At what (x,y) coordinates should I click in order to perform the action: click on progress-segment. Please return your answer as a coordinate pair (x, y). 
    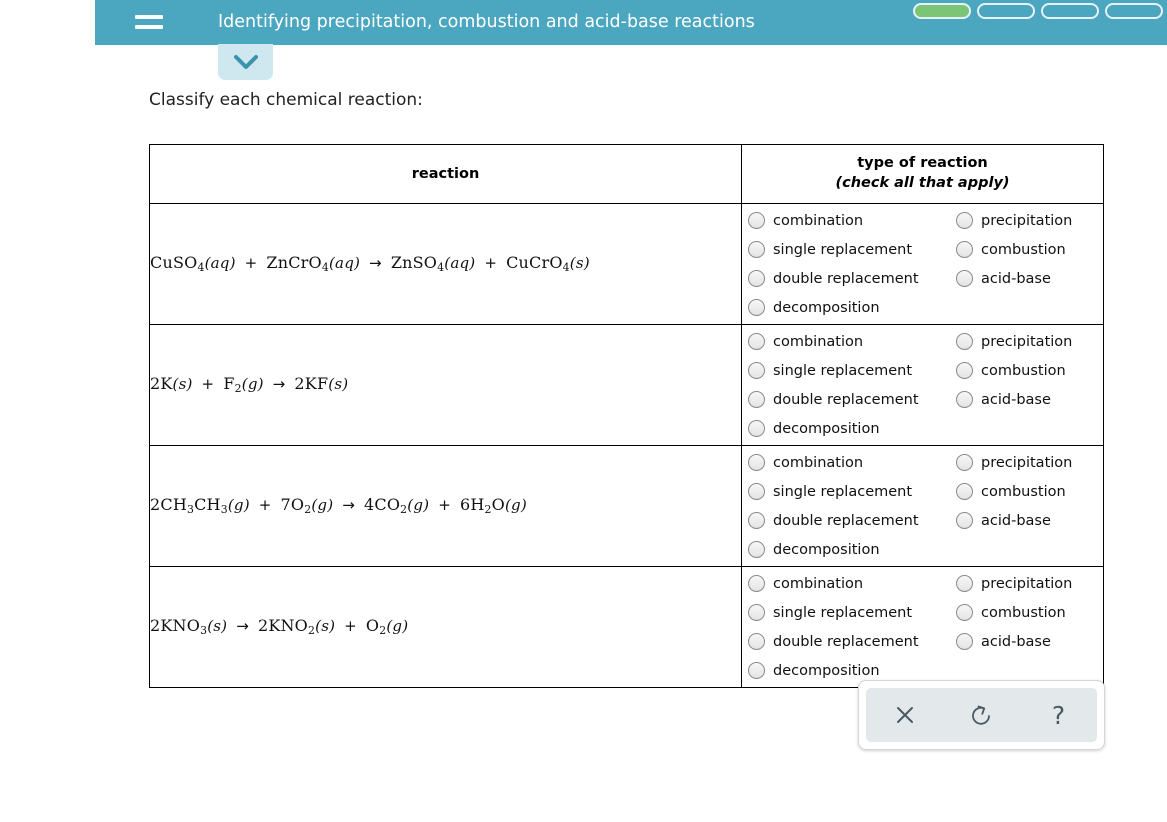
    Looking at the image, I should click on (1134, 11).